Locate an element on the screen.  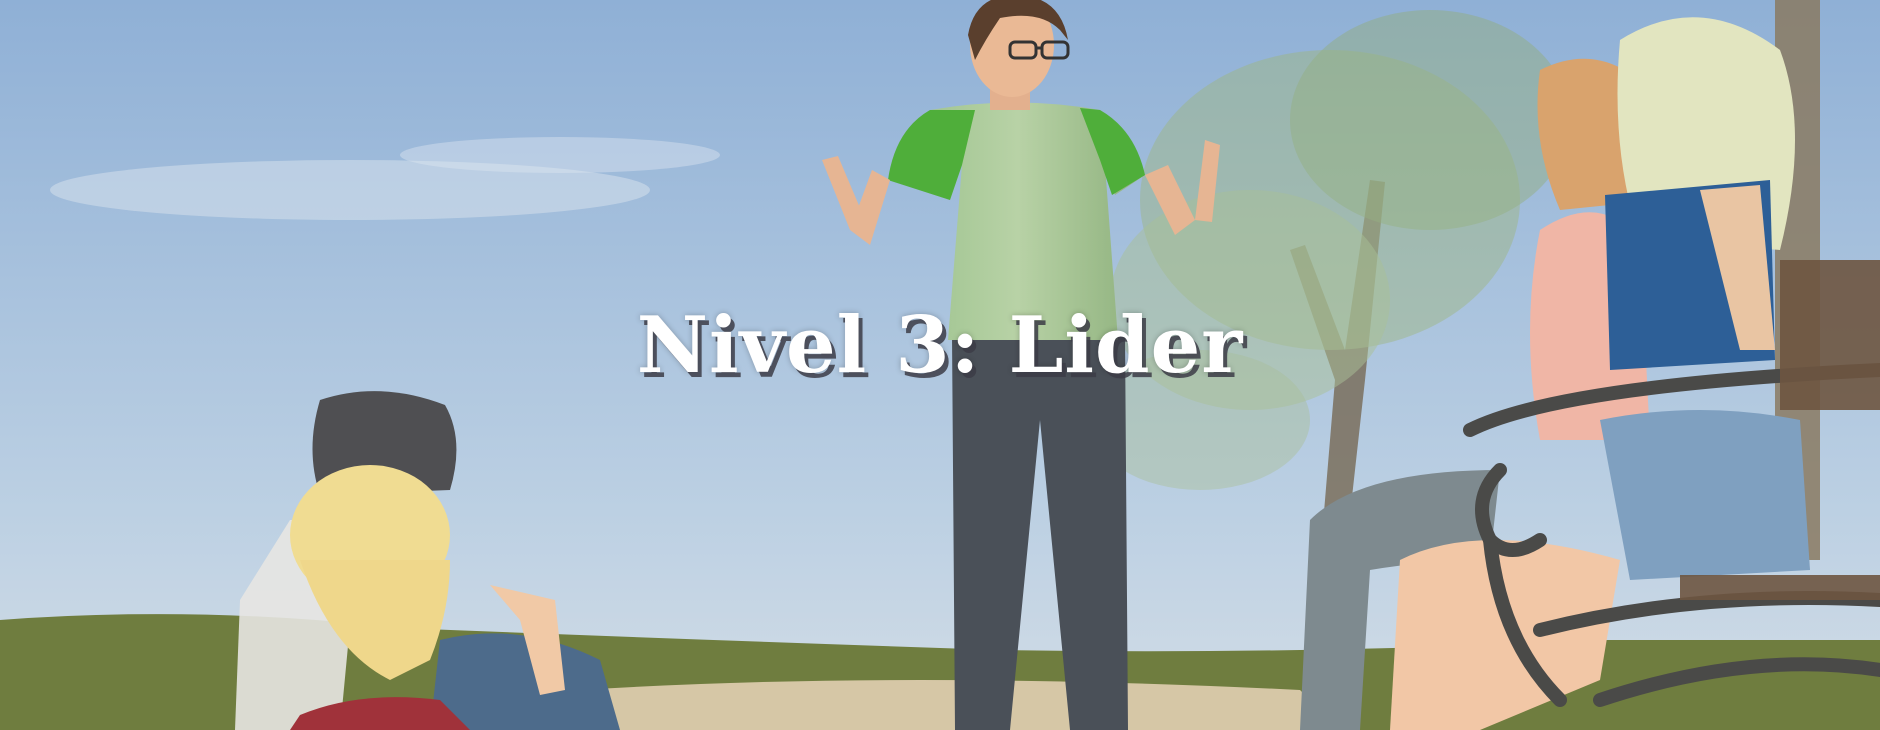
sand-path is located at coordinates (950, 705).